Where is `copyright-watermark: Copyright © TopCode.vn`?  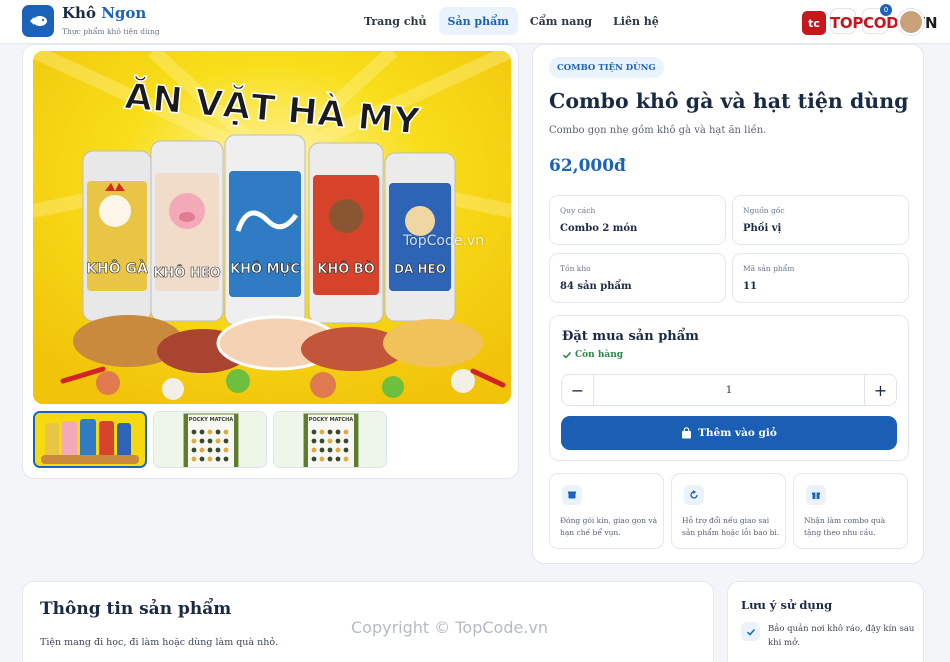 copyright-watermark: Copyright © TopCode.vn is located at coordinates (450, 627).